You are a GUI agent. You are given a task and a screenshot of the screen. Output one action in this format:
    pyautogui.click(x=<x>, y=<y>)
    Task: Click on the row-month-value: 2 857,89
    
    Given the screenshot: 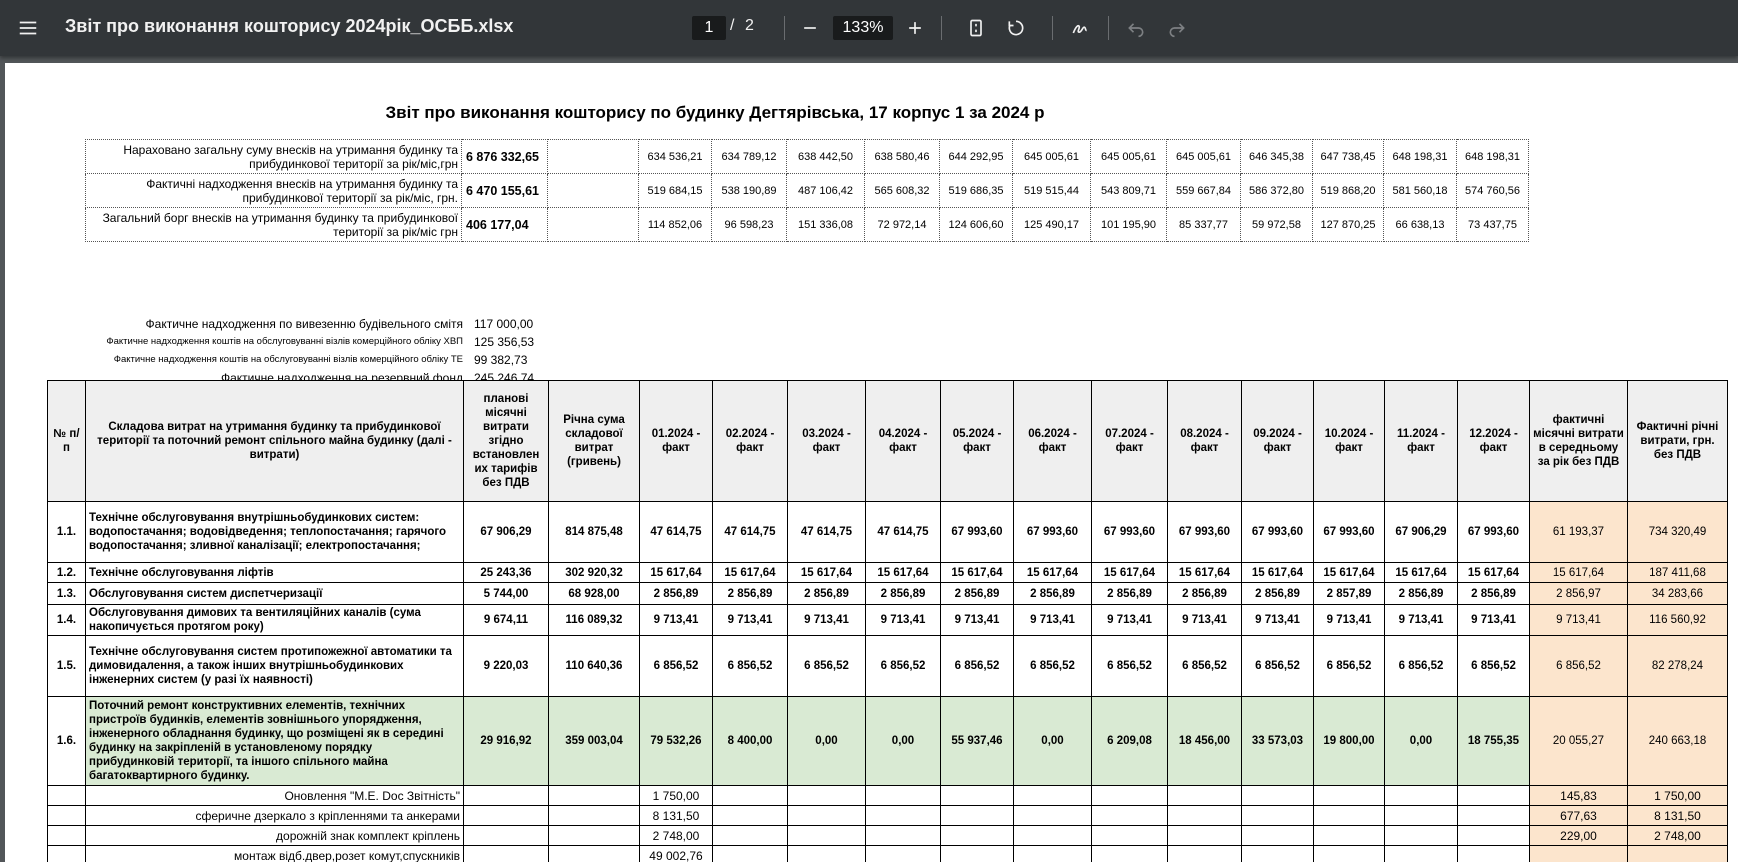 What is the action you would take?
    pyautogui.click(x=1349, y=593)
    